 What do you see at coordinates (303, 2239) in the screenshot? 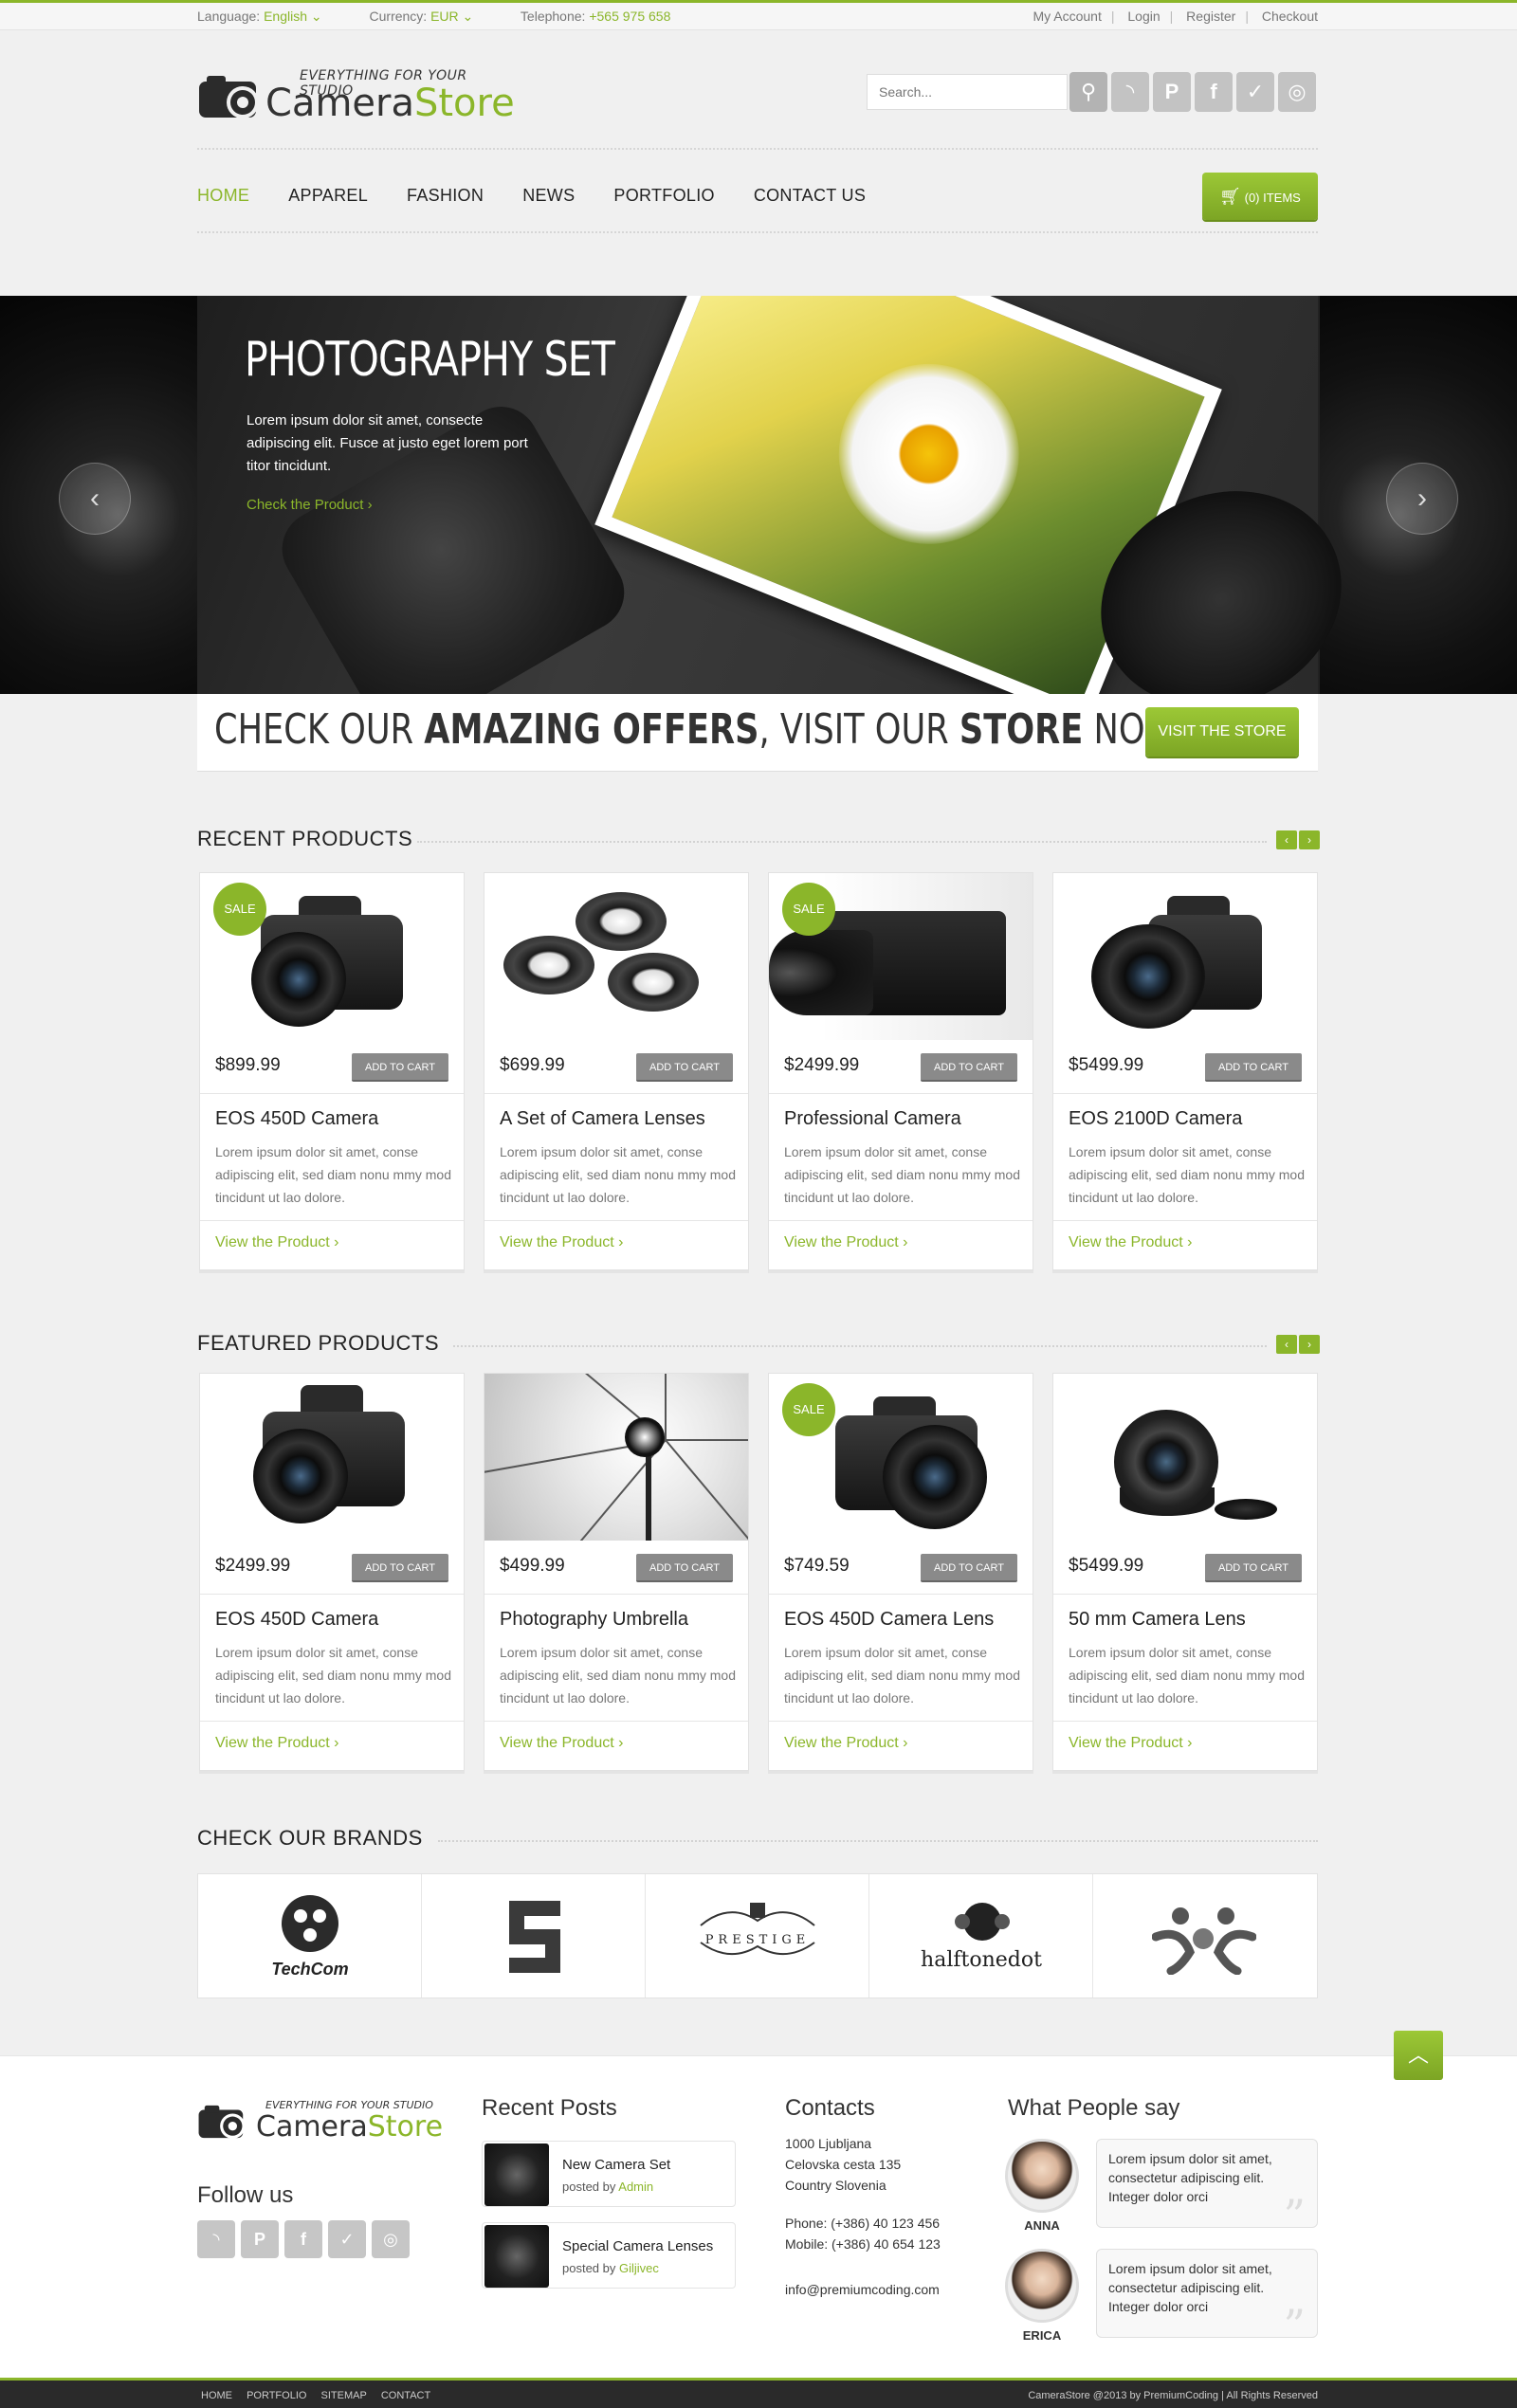
I see `footer-facebook-button: f` at bounding box center [303, 2239].